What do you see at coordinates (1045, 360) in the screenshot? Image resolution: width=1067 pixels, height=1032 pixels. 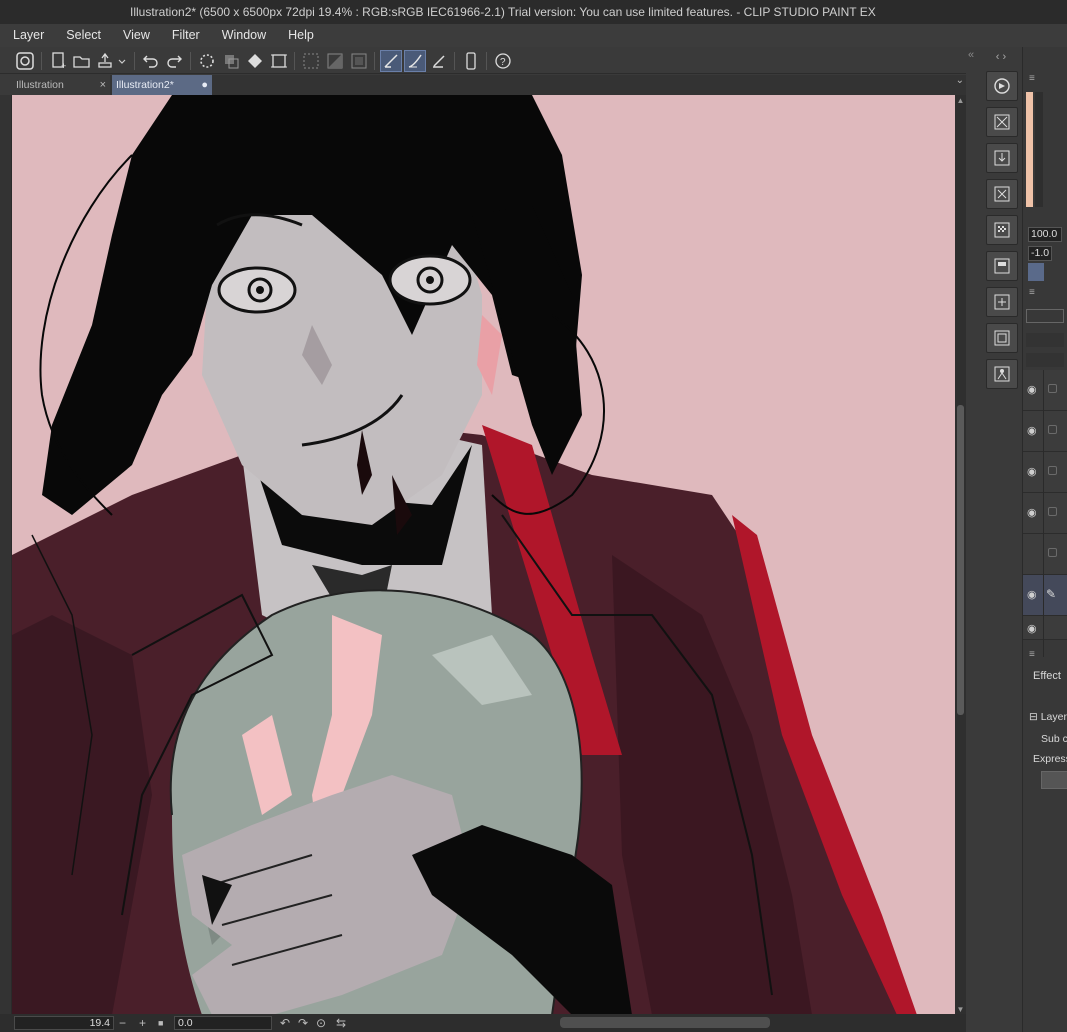 I see `layer-buttons` at bounding box center [1045, 360].